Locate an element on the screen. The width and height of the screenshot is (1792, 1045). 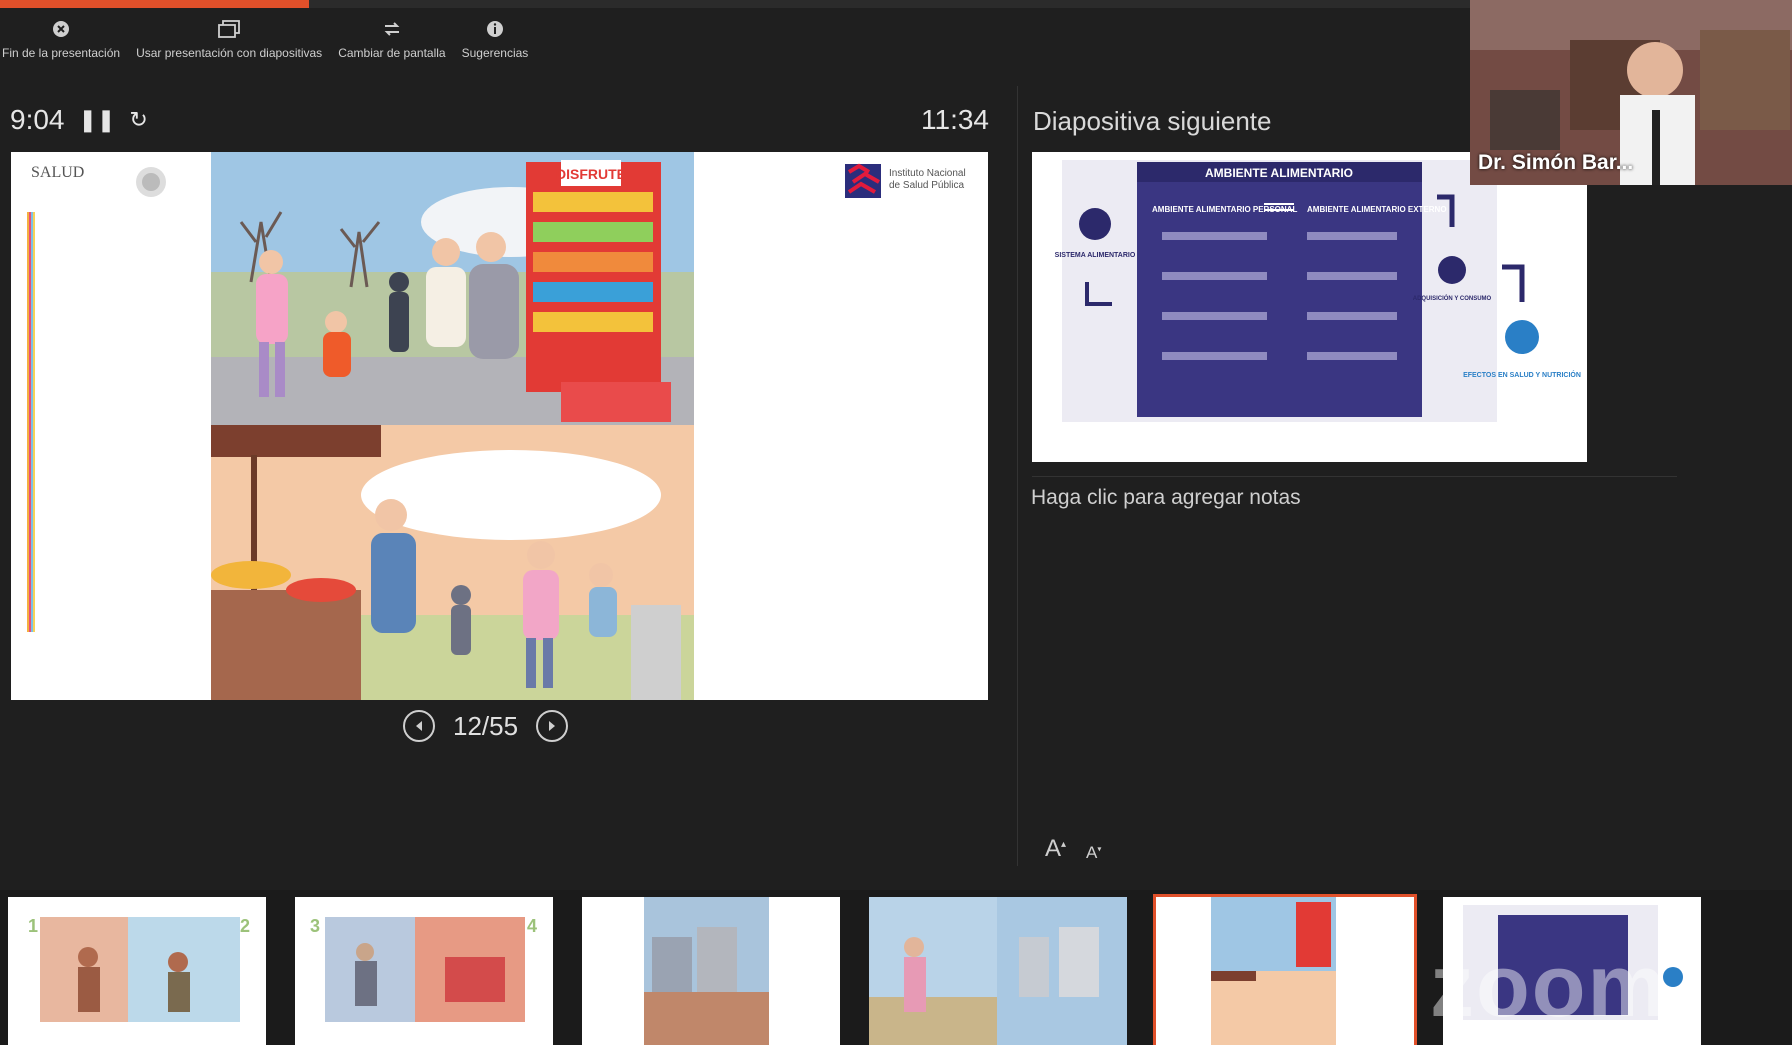
store-sign: DISFRUTE is located at coordinates (591, 174).